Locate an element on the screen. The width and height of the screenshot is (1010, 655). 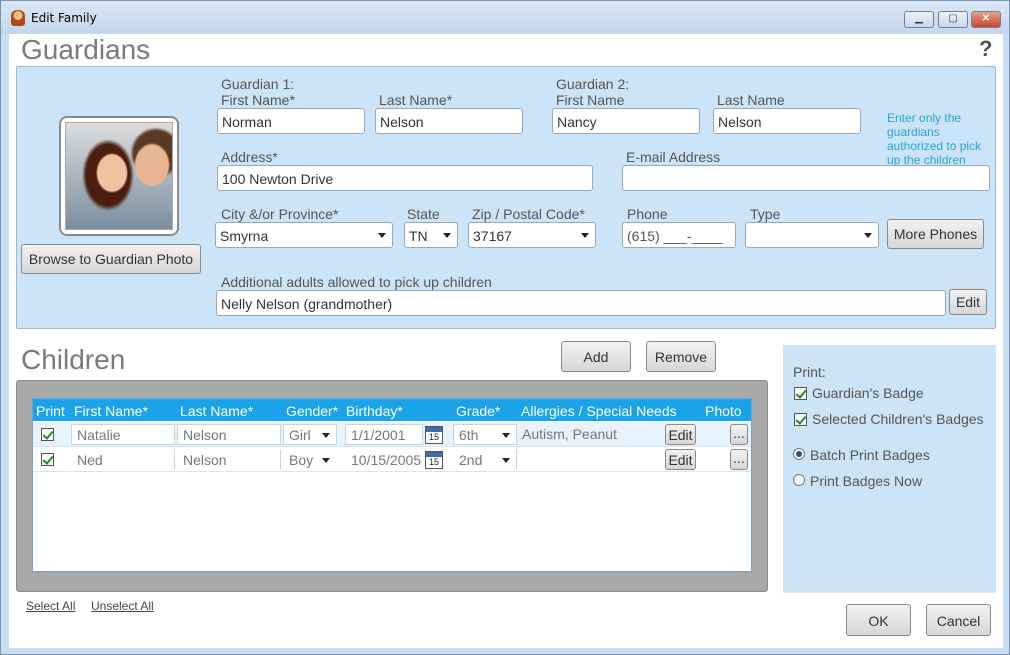
header-birthday: Birthday* is located at coordinates (374, 411).